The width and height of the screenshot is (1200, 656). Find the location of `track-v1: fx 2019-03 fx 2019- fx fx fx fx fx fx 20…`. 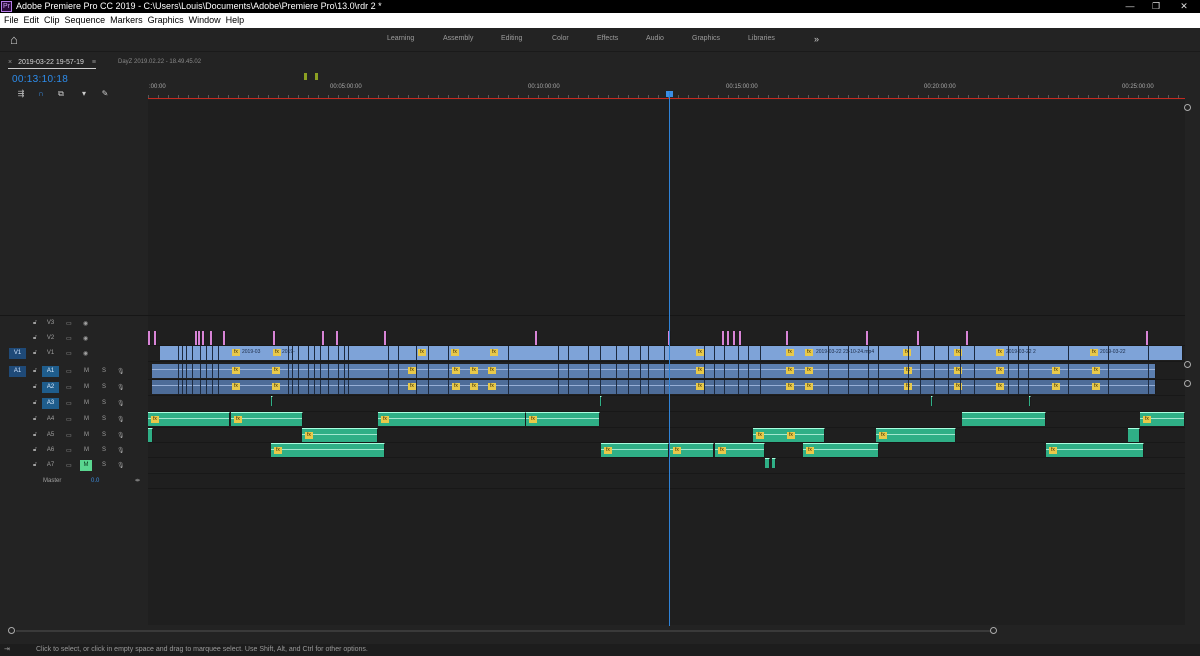

track-v1: fx 2019-03 fx 2019- fx fx fx fx fx fx 20… is located at coordinates (666, 354).